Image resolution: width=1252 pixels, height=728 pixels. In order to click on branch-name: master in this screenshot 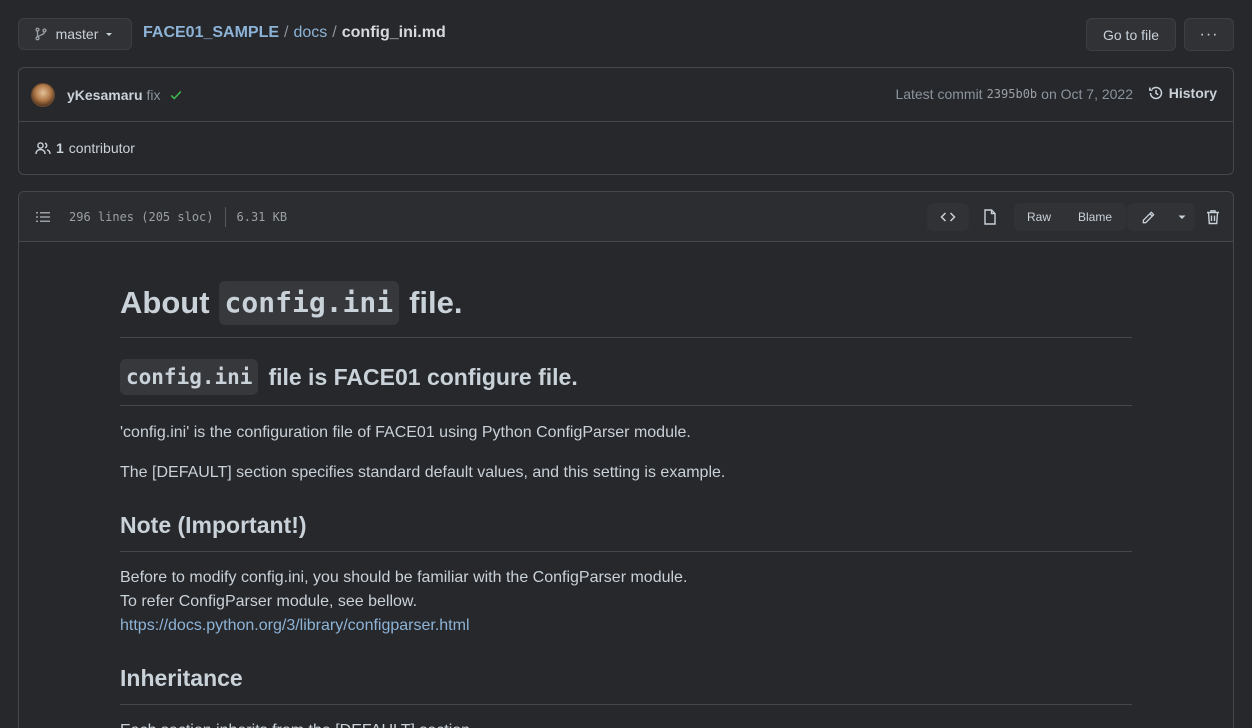, I will do `click(77, 34)`.